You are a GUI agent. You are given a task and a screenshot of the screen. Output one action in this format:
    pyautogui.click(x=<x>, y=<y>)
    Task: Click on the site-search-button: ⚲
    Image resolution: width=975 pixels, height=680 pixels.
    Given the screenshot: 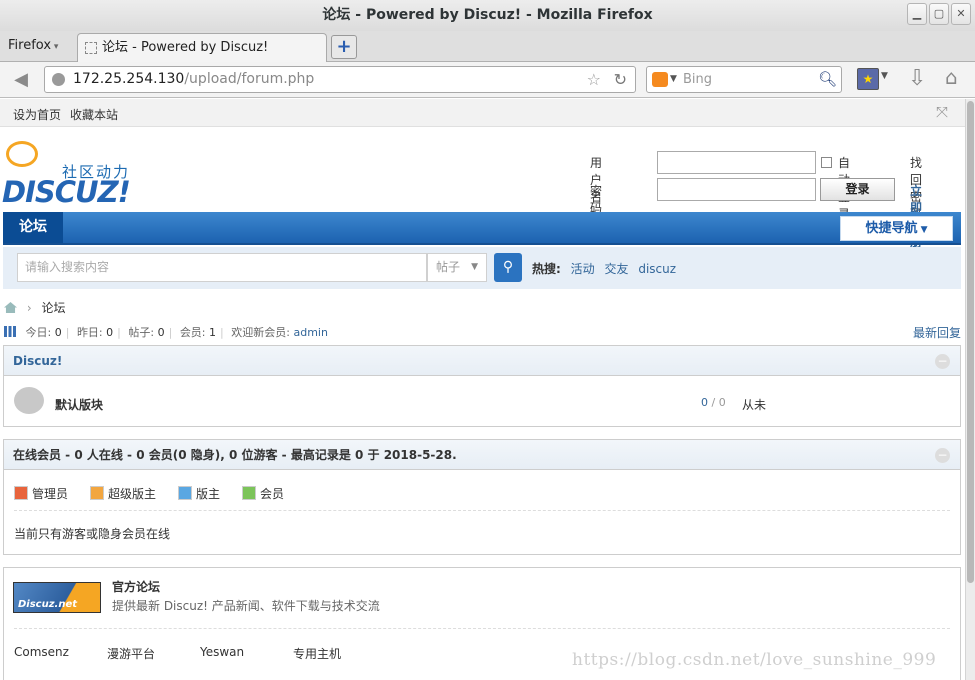 What is the action you would take?
    pyautogui.click(x=508, y=267)
    